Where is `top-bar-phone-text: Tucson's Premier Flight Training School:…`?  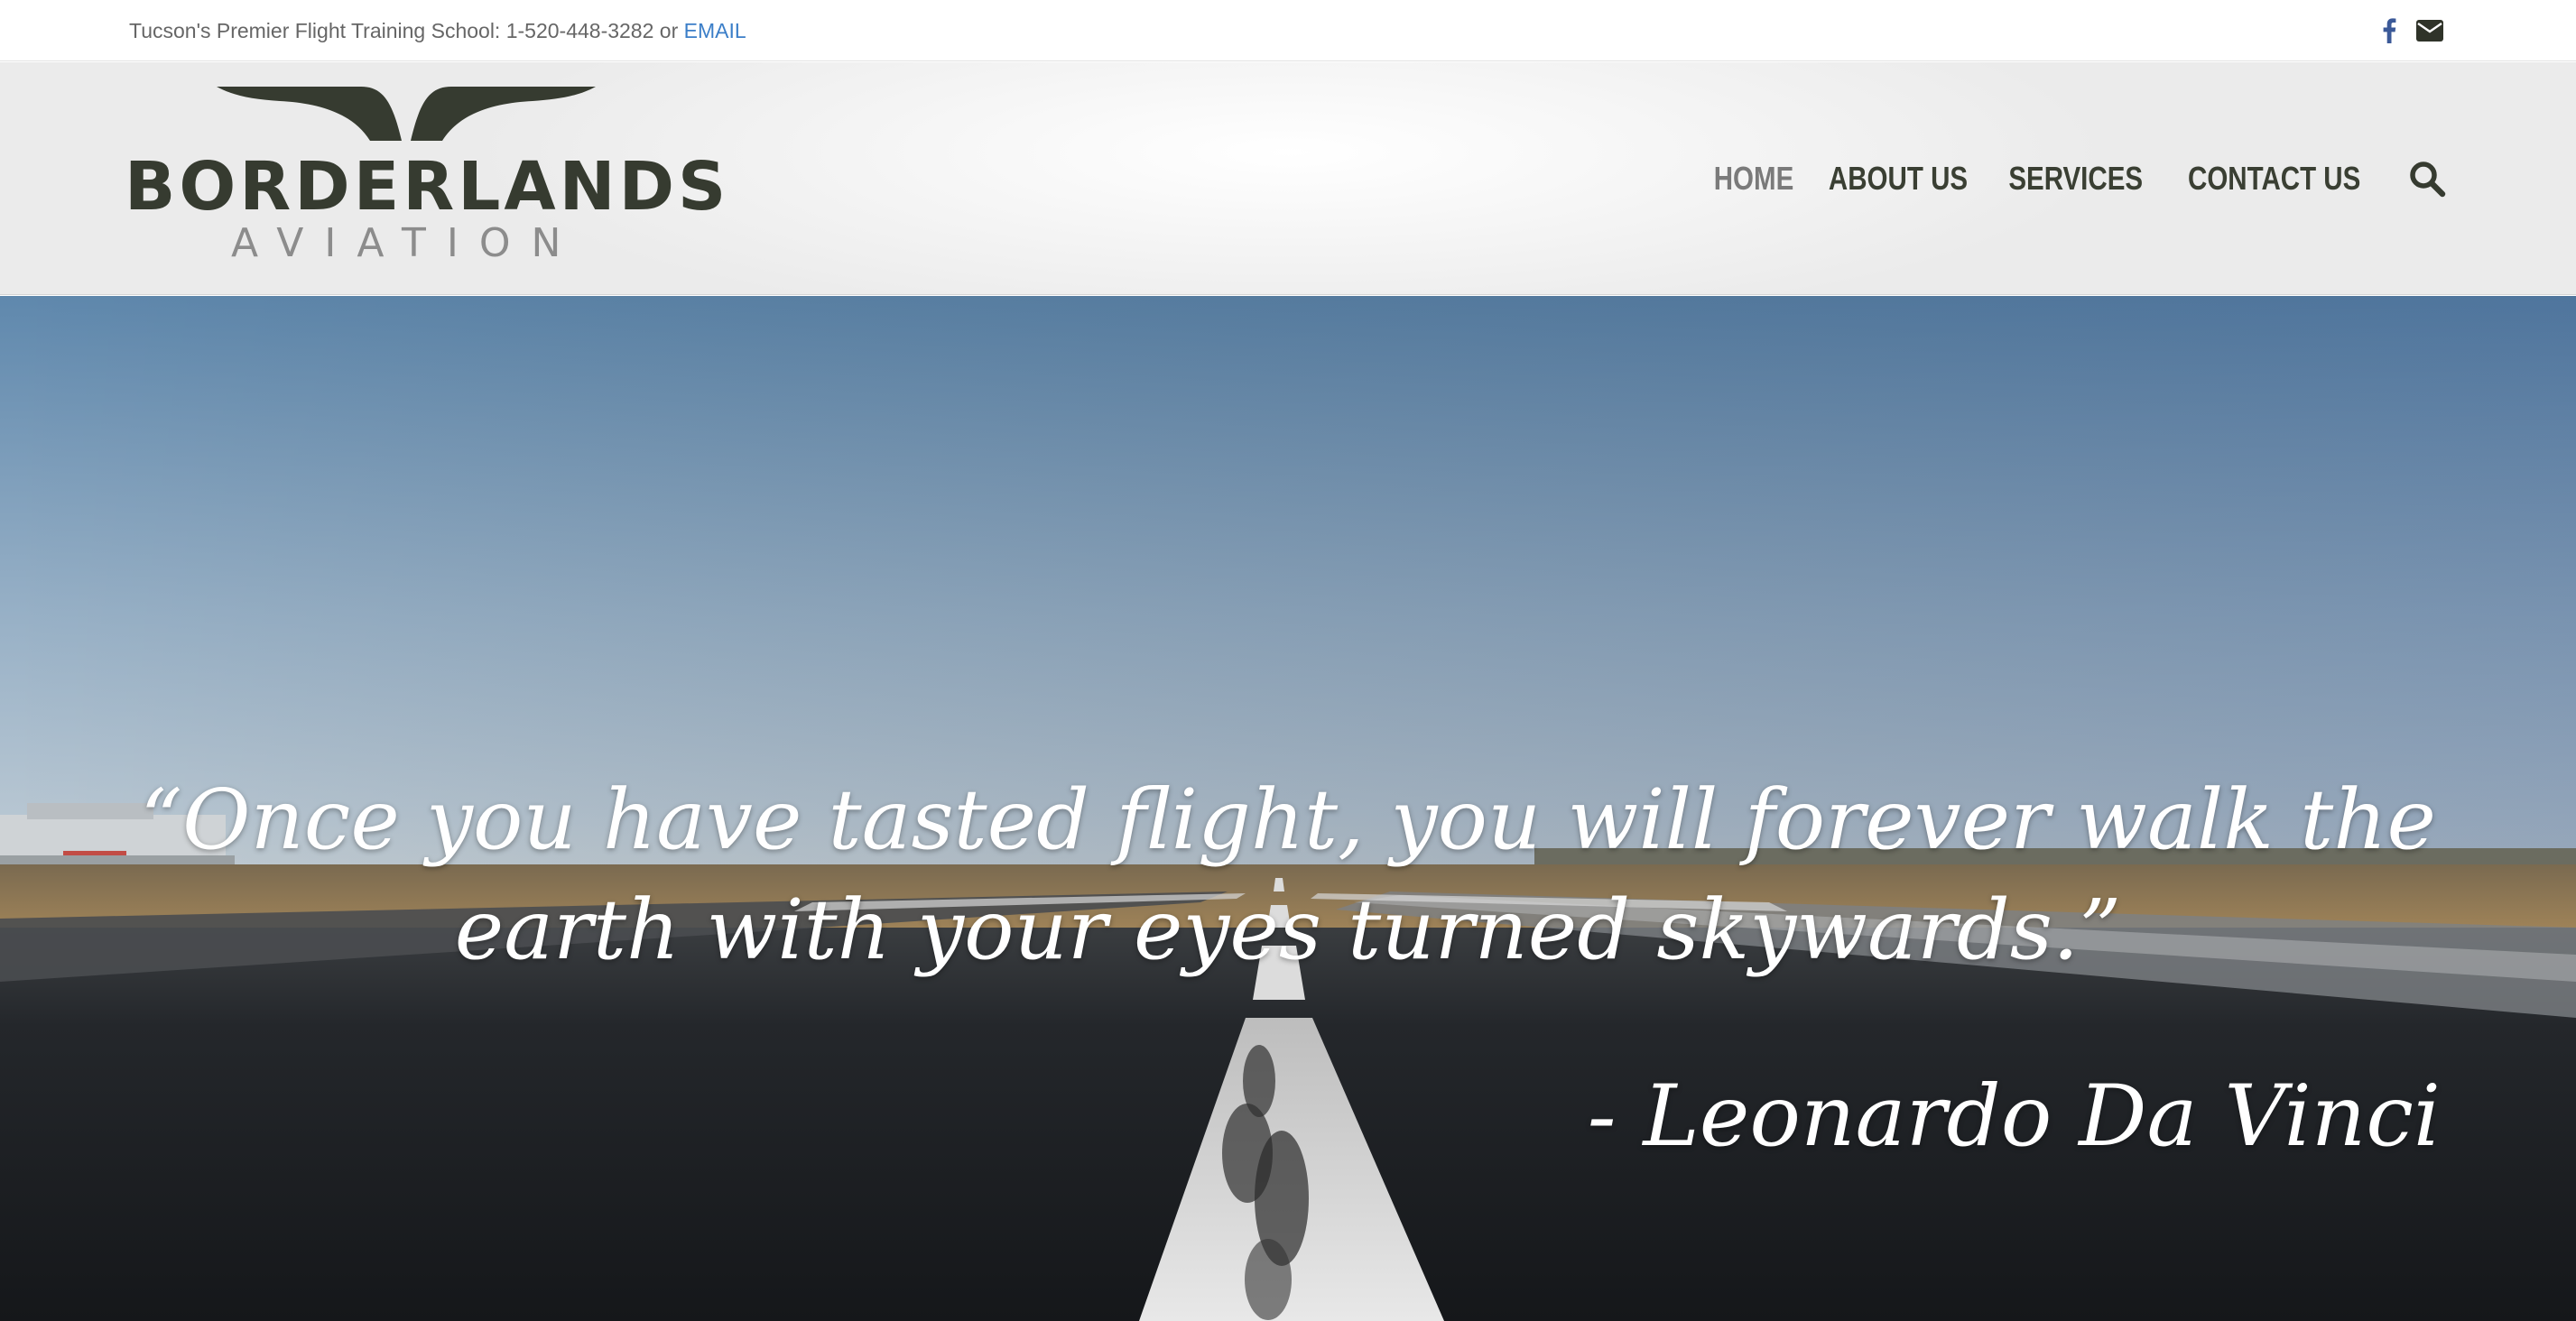 top-bar-phone-text: Tucson's Premier Flight Training School:… is located at coordinates (406, 30).